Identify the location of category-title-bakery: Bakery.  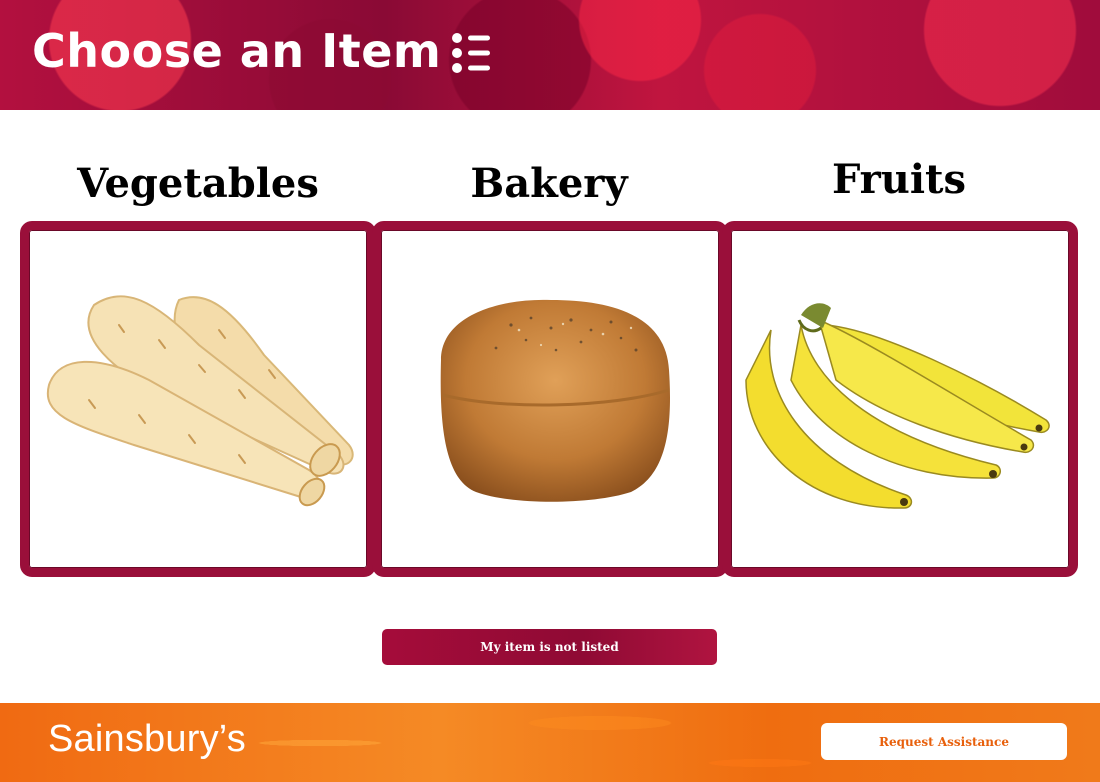
(549, 183).